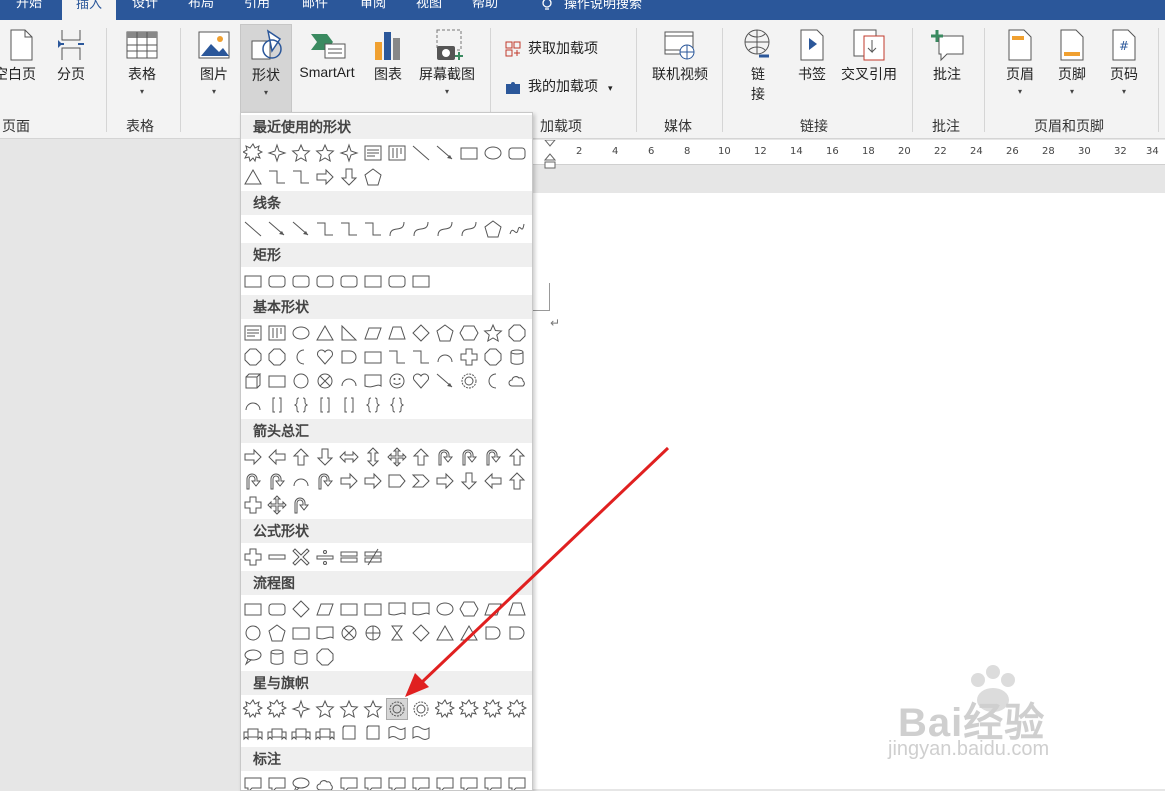 Image resolution: width=1165 pixels, height=791 pixels. Describe the element at coordinates (1072, 62) in the screenshot. I see `footer-button: 页脚 ▾` at that location.